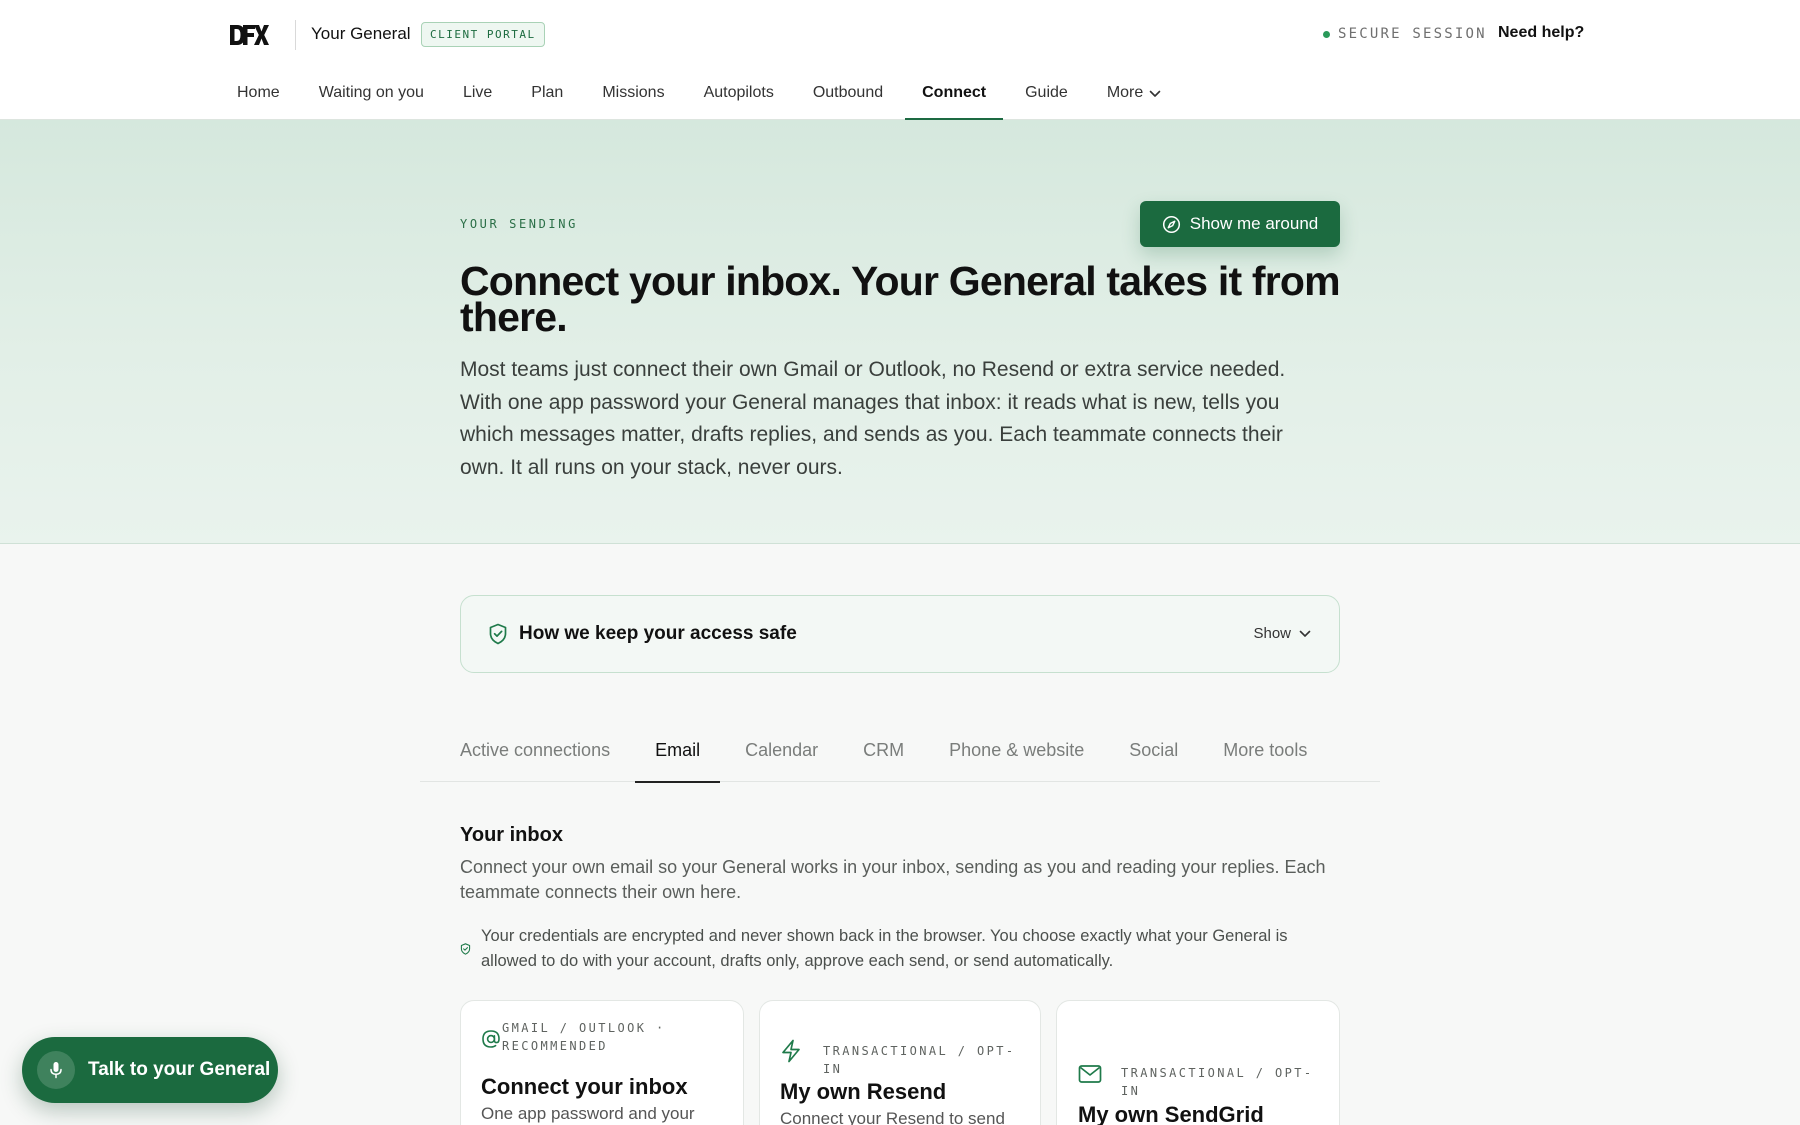 The image size is (1800, 1125). What do you see at coordinates (1254, 223) in the screenshot?
I see `show-me-around-label: Show me around` at bounding box center [1254, 223].